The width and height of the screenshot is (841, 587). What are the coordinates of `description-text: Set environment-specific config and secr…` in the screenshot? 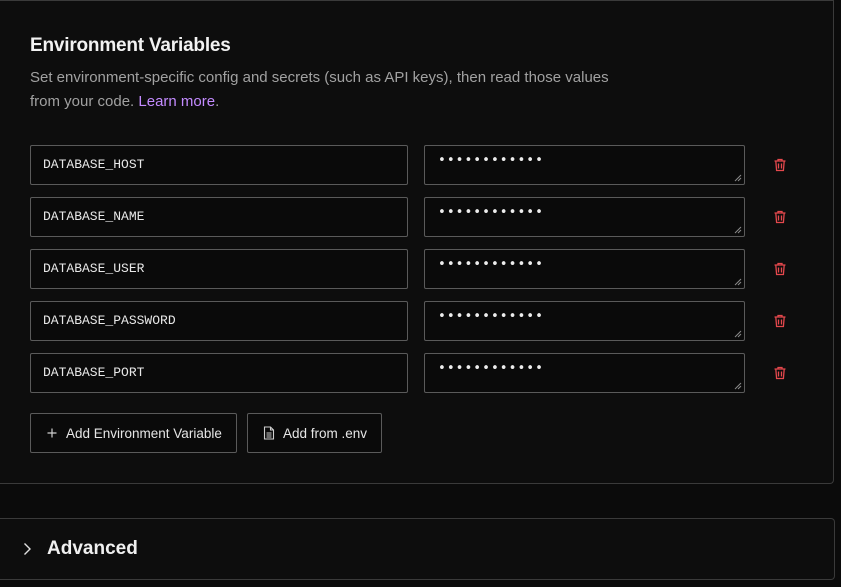 It's located at (319, 89).